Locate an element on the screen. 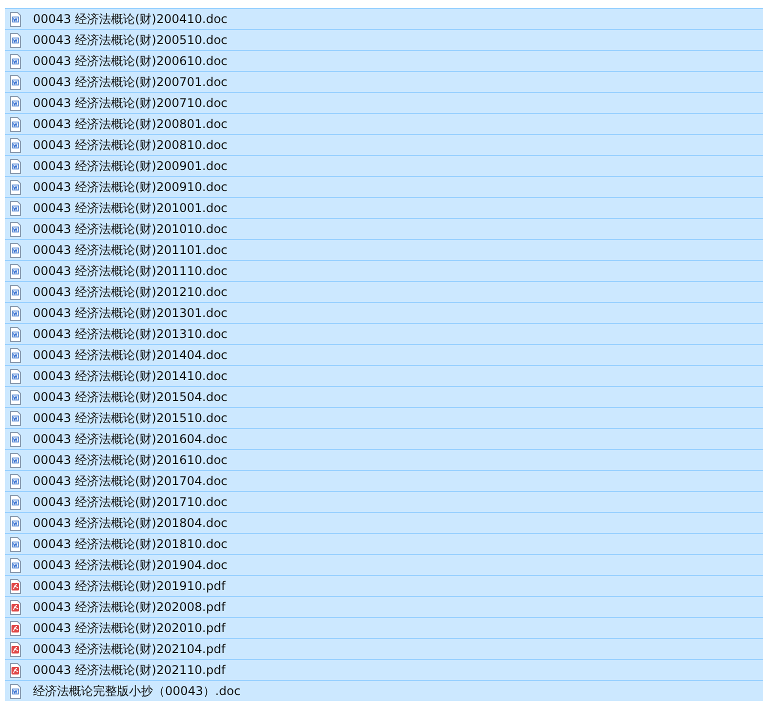  file-item: 00043 经济法概论(财)201604.doc is located at coordinates (384, 438).